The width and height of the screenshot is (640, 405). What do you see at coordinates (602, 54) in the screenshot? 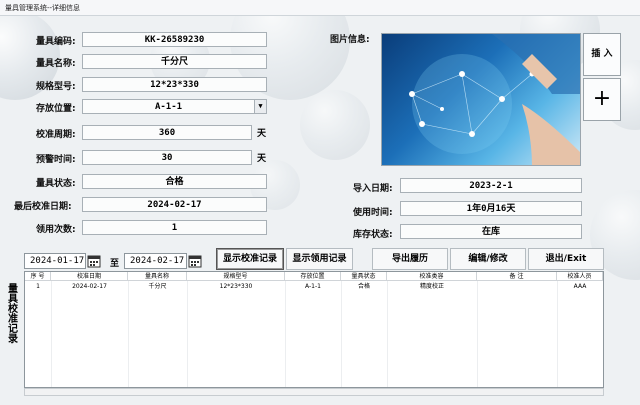
I see `insert-photo-button: 插 入` at bounding box center [602, 54].